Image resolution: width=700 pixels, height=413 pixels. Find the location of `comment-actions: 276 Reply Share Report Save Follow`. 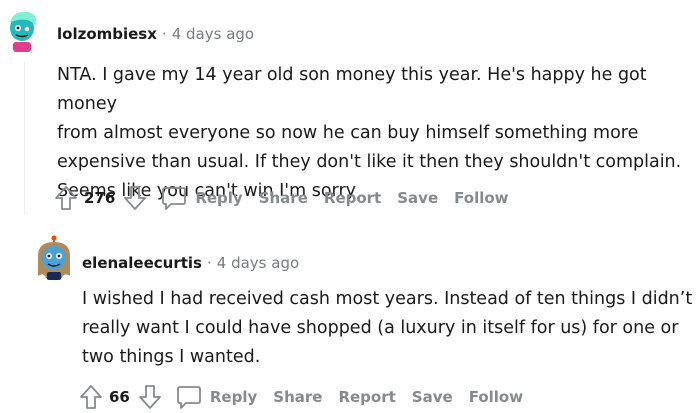

comment-actions: 276 Reply Share Report Save Follow is located at coordinates (281, 198).